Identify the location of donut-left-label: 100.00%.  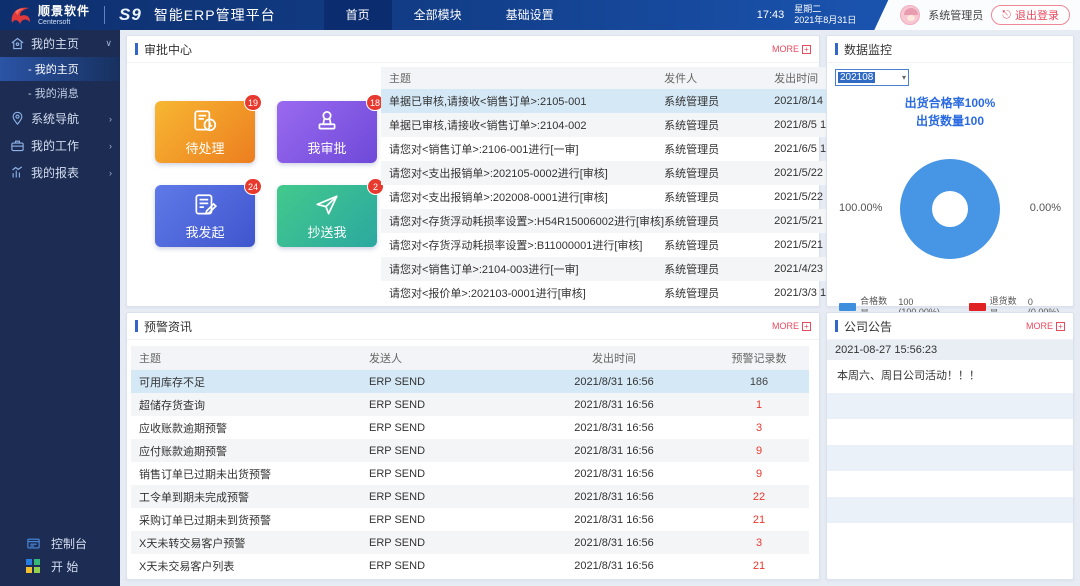
(861, 208).